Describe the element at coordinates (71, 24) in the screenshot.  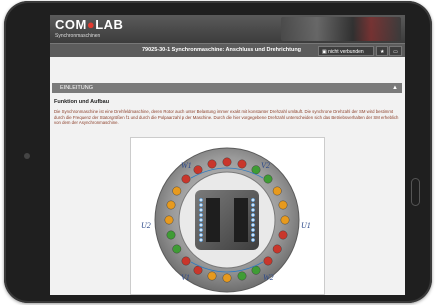
I see `brand-prefix: COM` at that location.